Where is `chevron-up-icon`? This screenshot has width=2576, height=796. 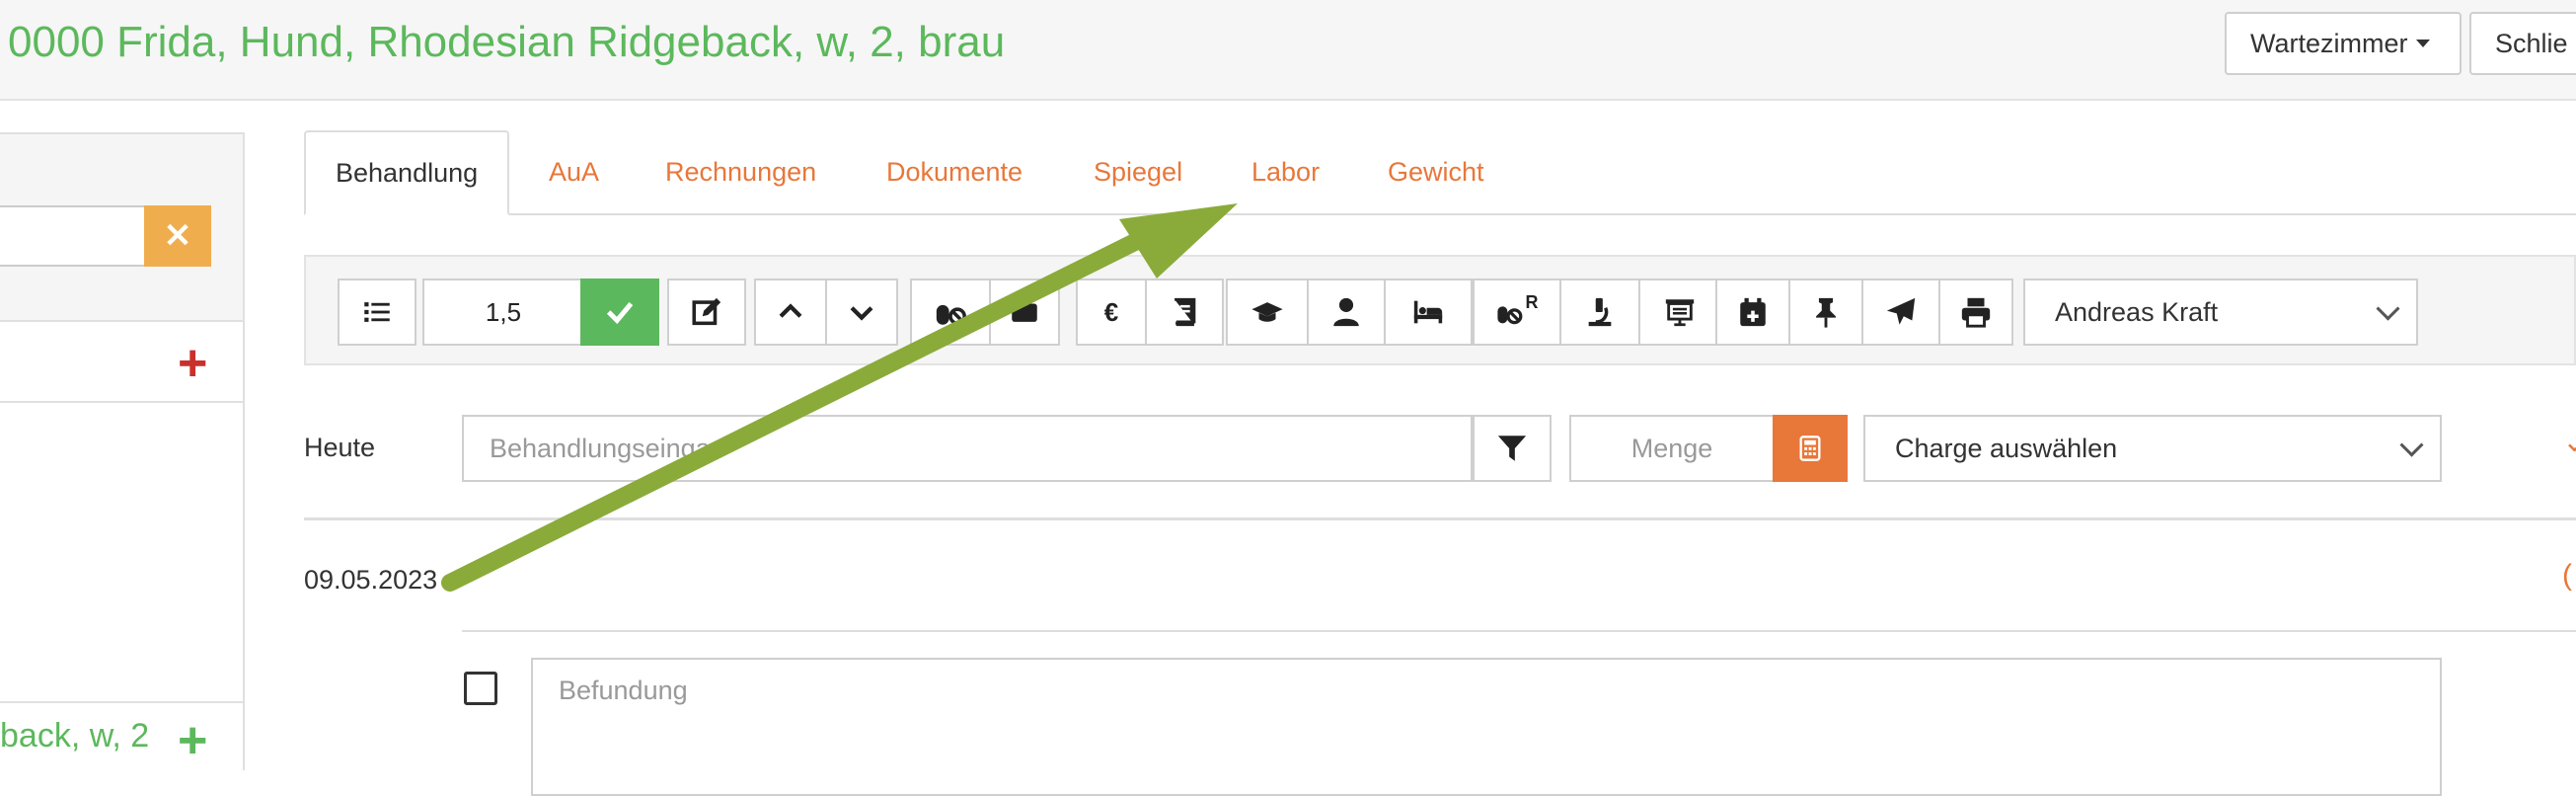 chevron-up-icon is located at coordinates (790, 310).